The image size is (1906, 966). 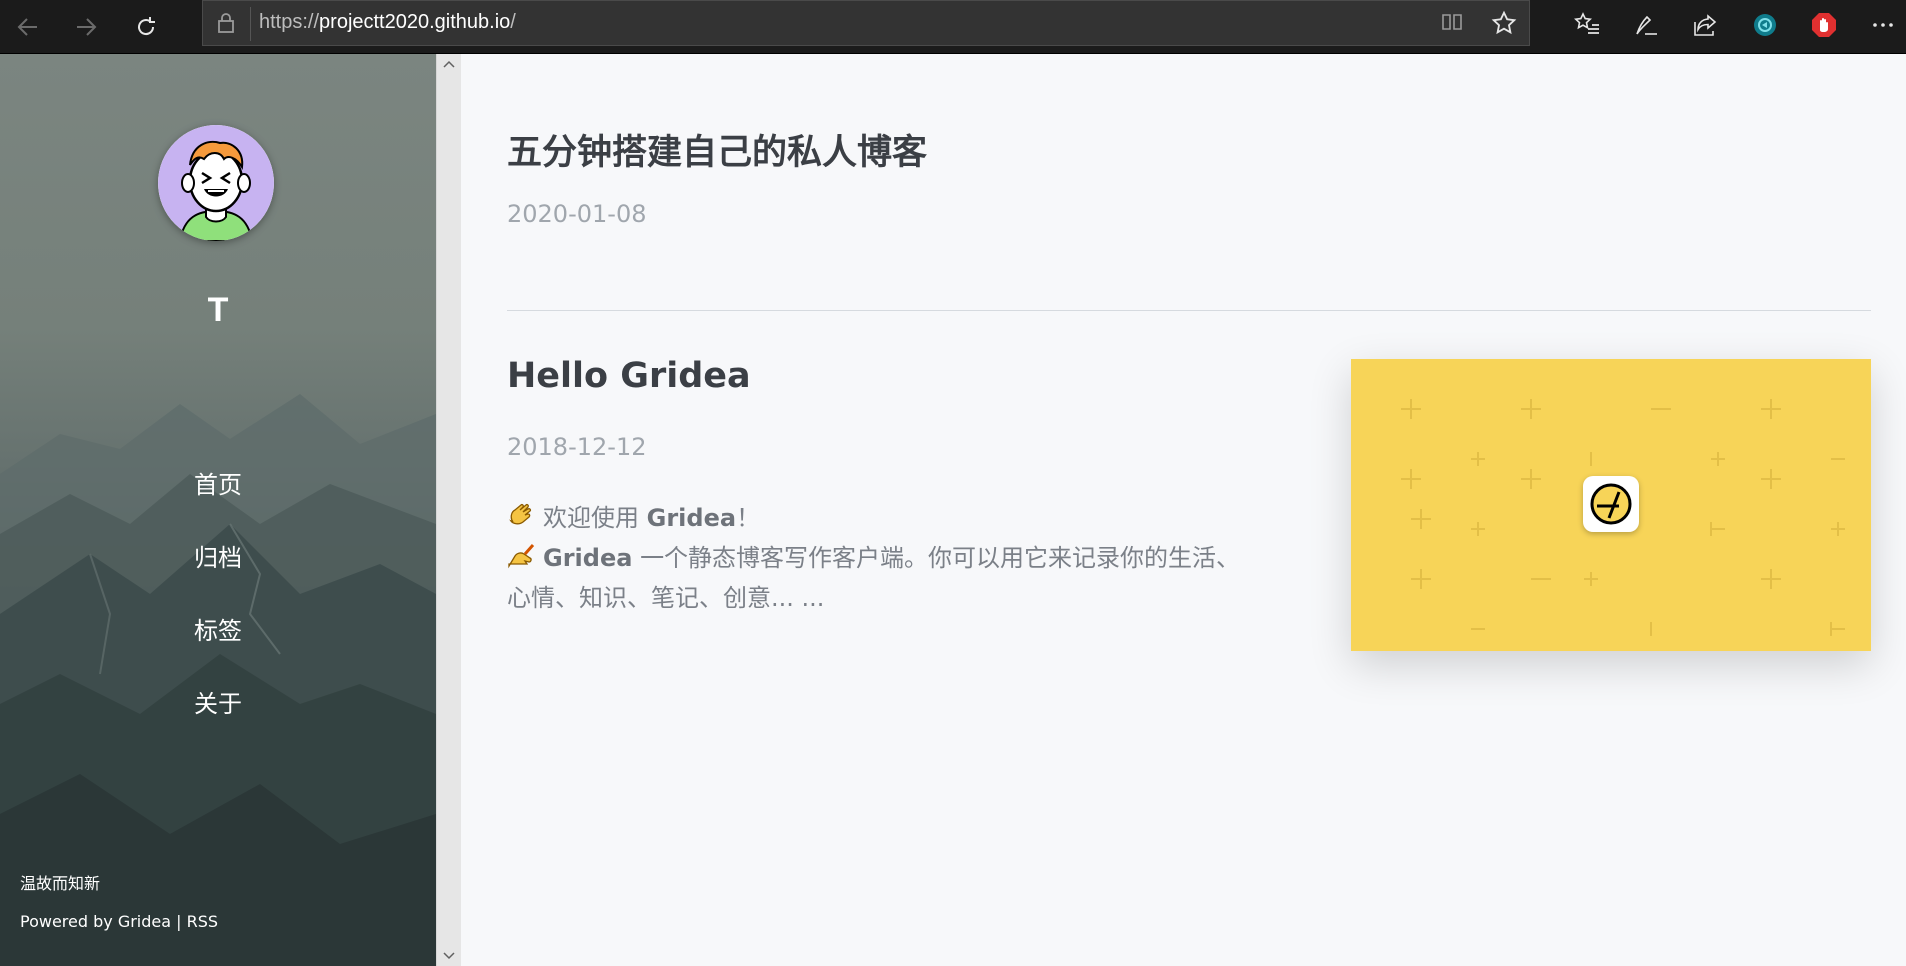 What do you see at coordinates (866, 23) in the screenshot?
I see `address-bar: https://projectt2020.github.io/` at bounding box center [866, 23].